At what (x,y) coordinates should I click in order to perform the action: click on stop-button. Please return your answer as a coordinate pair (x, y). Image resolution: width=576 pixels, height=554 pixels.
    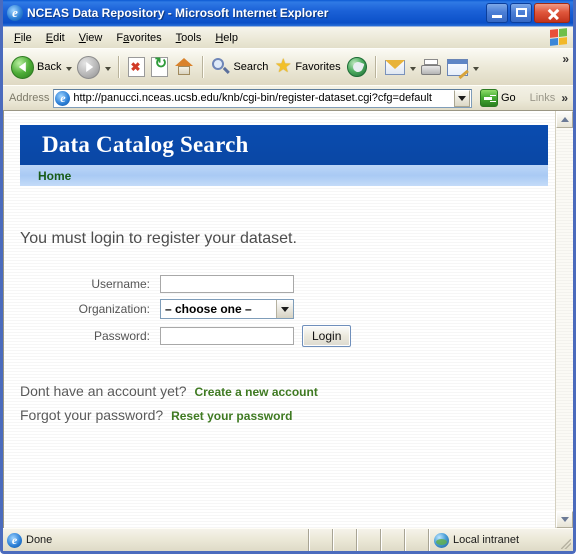
    Looking at the image, I should click on (136, 67).